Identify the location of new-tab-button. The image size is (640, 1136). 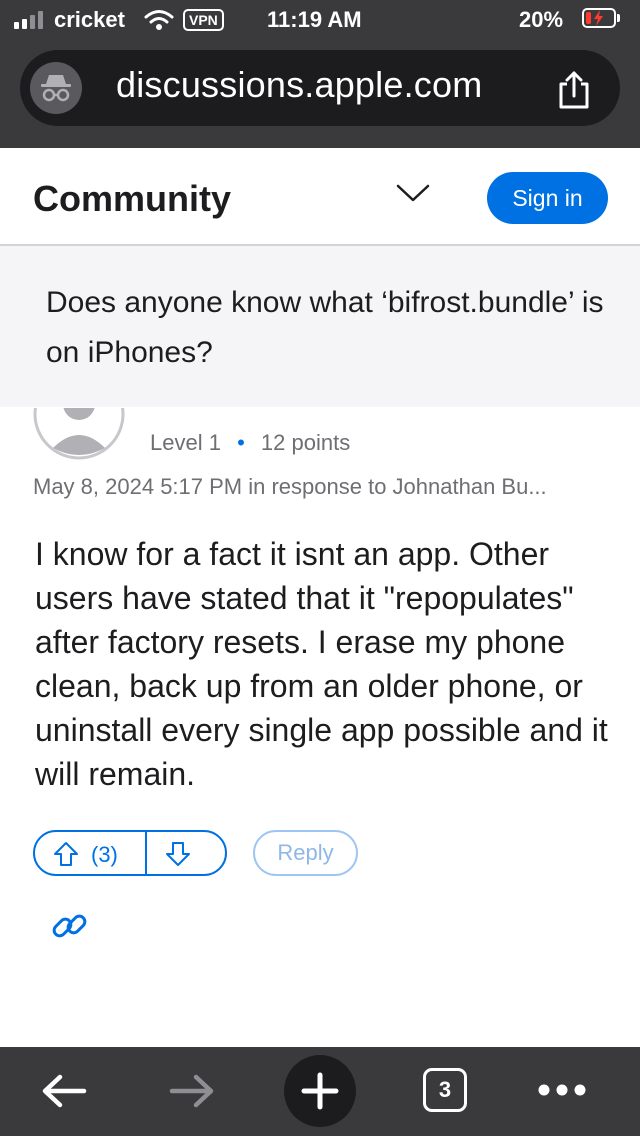
(320, 1091).